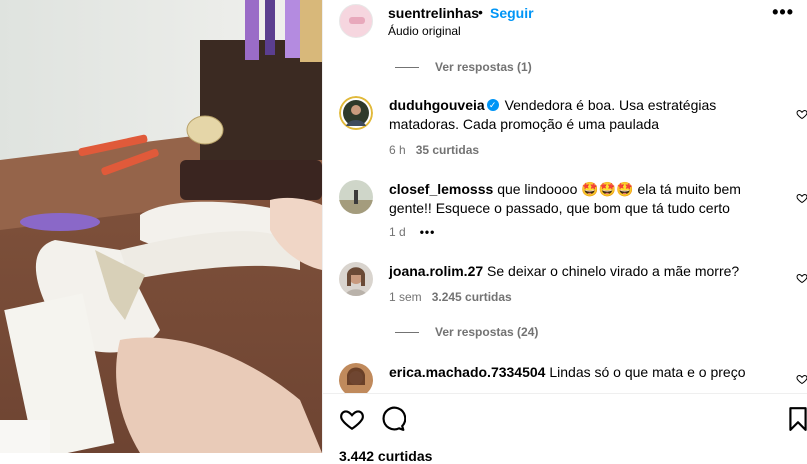  I want to click on comment-meta: 6 h 35 curtidas, so click(434, 150).